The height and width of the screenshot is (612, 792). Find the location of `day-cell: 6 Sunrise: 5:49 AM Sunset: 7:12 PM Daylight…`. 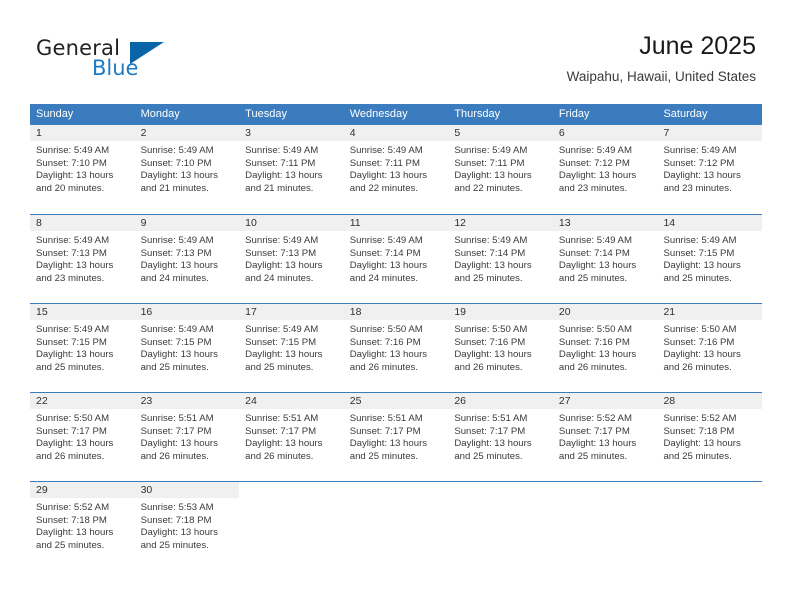

day-cell: 6 Sunrise: 5:49 AM Sunset: 7:12 PM Daylight… is located at coordinates (605, 169).